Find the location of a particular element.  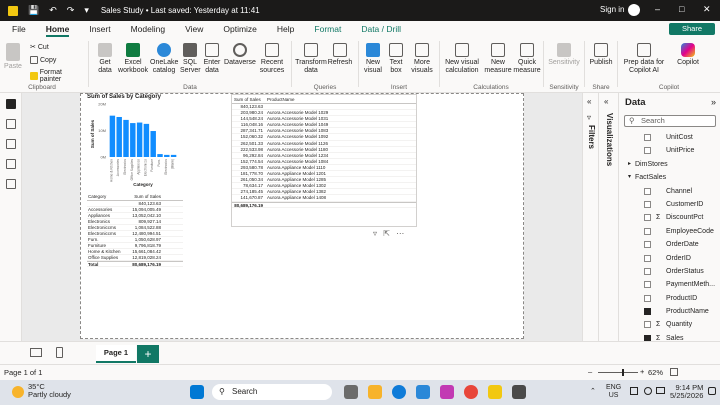

header-category: Category is located at coordinates (106, 196).